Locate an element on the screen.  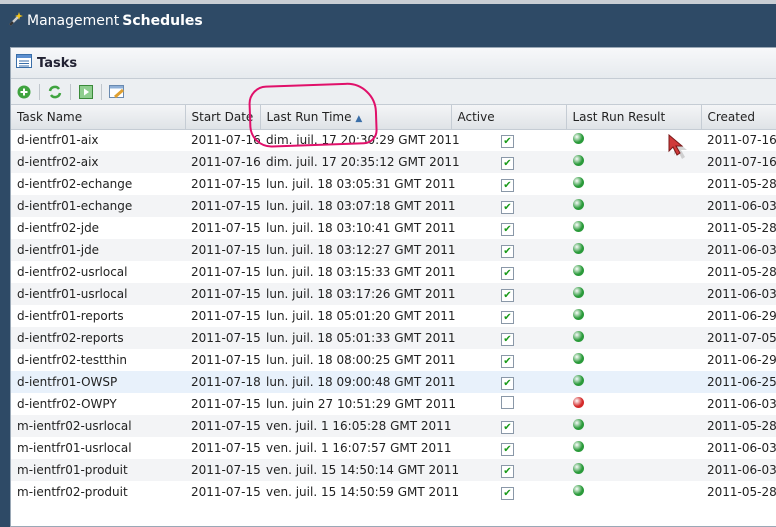
last-run-time: ven. juil. 15 14:50:59 GMT 2011 is located at coordinates (363, 492).